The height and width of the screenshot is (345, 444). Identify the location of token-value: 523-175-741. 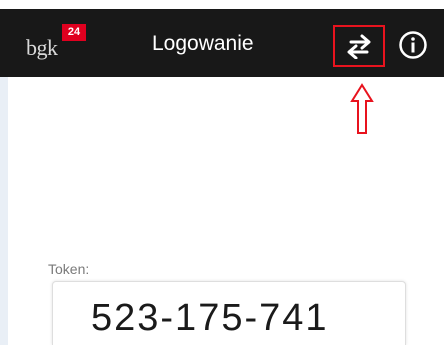
(210, 318).